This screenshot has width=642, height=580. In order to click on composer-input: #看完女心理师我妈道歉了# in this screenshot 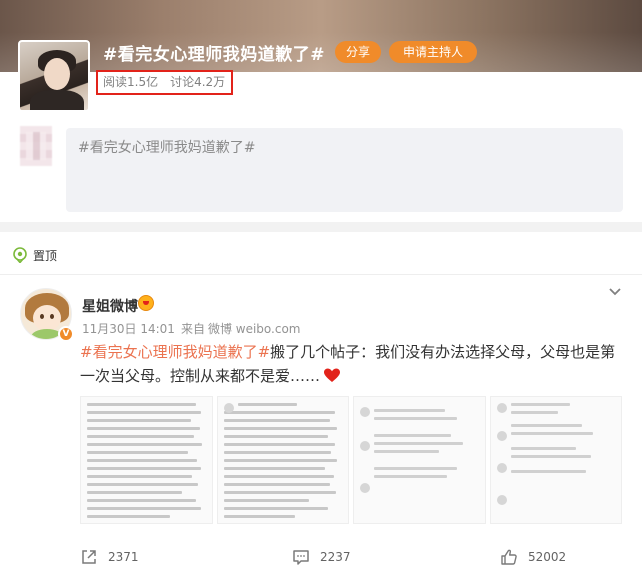, I will do `click(344, 170)`.